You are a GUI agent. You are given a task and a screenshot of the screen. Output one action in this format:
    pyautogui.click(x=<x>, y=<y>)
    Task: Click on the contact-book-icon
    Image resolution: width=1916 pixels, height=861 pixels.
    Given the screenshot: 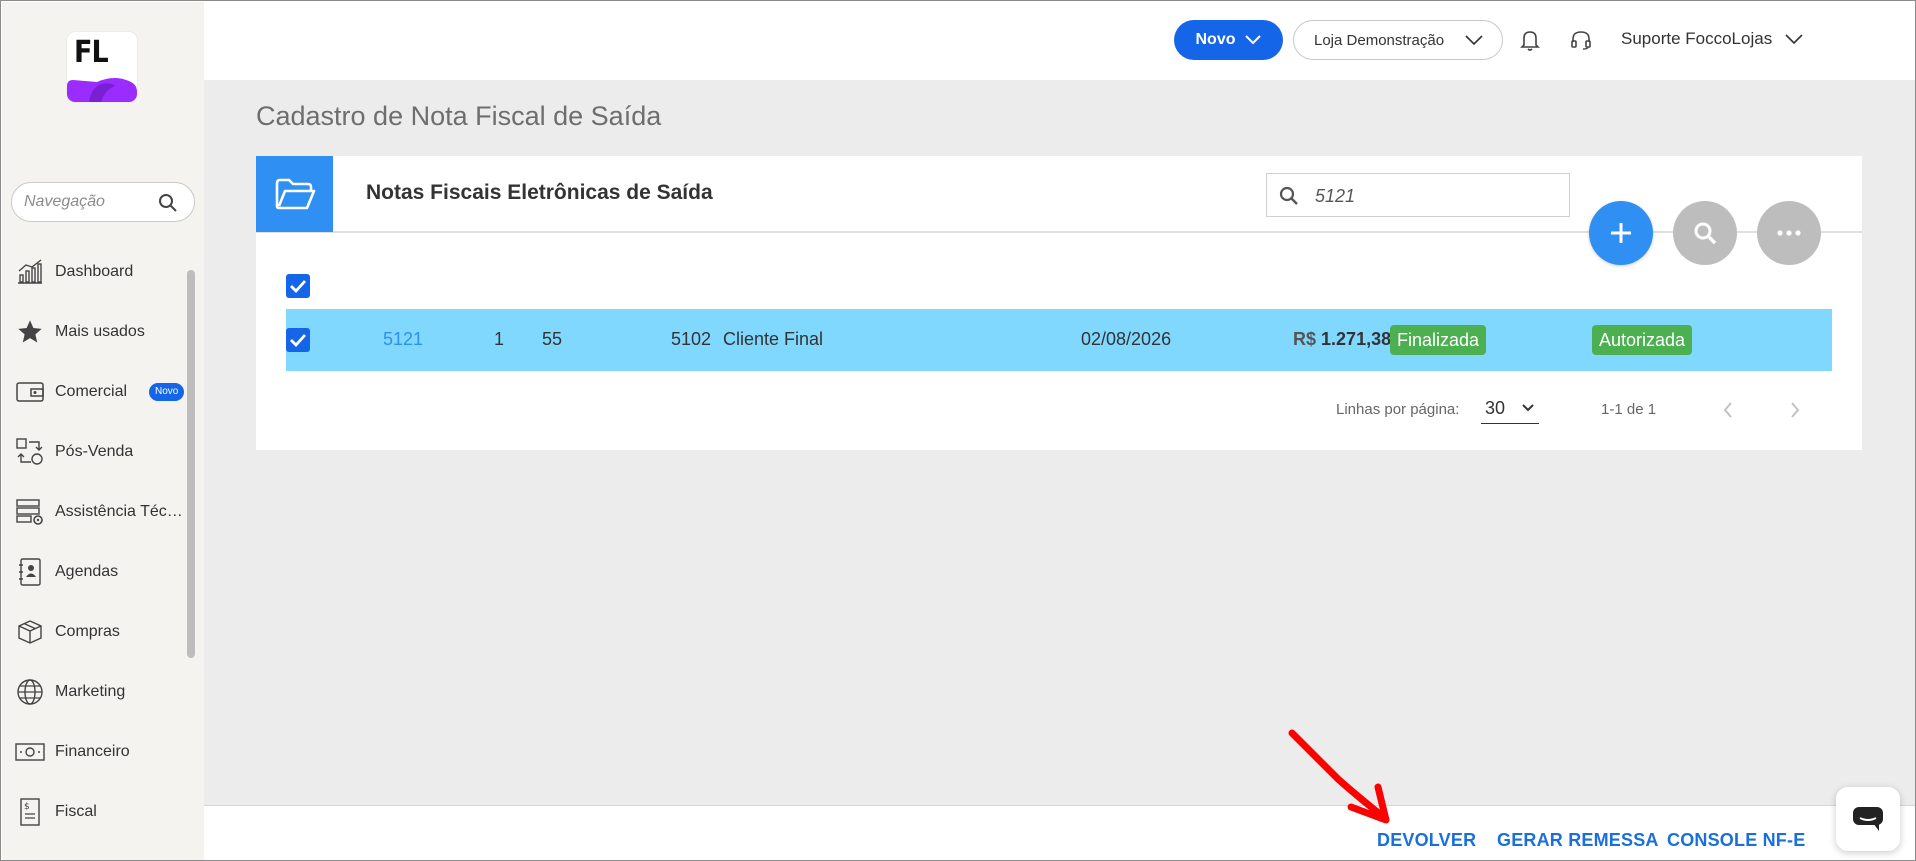 What is the action you would take?
    pyautogui.click(x=30, y=572)
    